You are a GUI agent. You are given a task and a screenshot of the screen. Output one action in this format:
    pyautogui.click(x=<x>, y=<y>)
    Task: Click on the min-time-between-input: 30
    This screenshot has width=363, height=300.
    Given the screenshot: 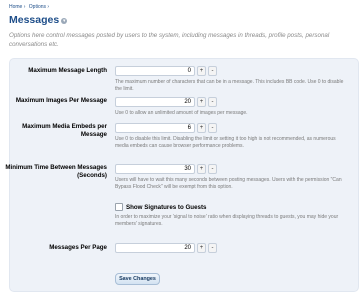 What is the action you would take?
    pyautogui.click(x=155, y=169)
    